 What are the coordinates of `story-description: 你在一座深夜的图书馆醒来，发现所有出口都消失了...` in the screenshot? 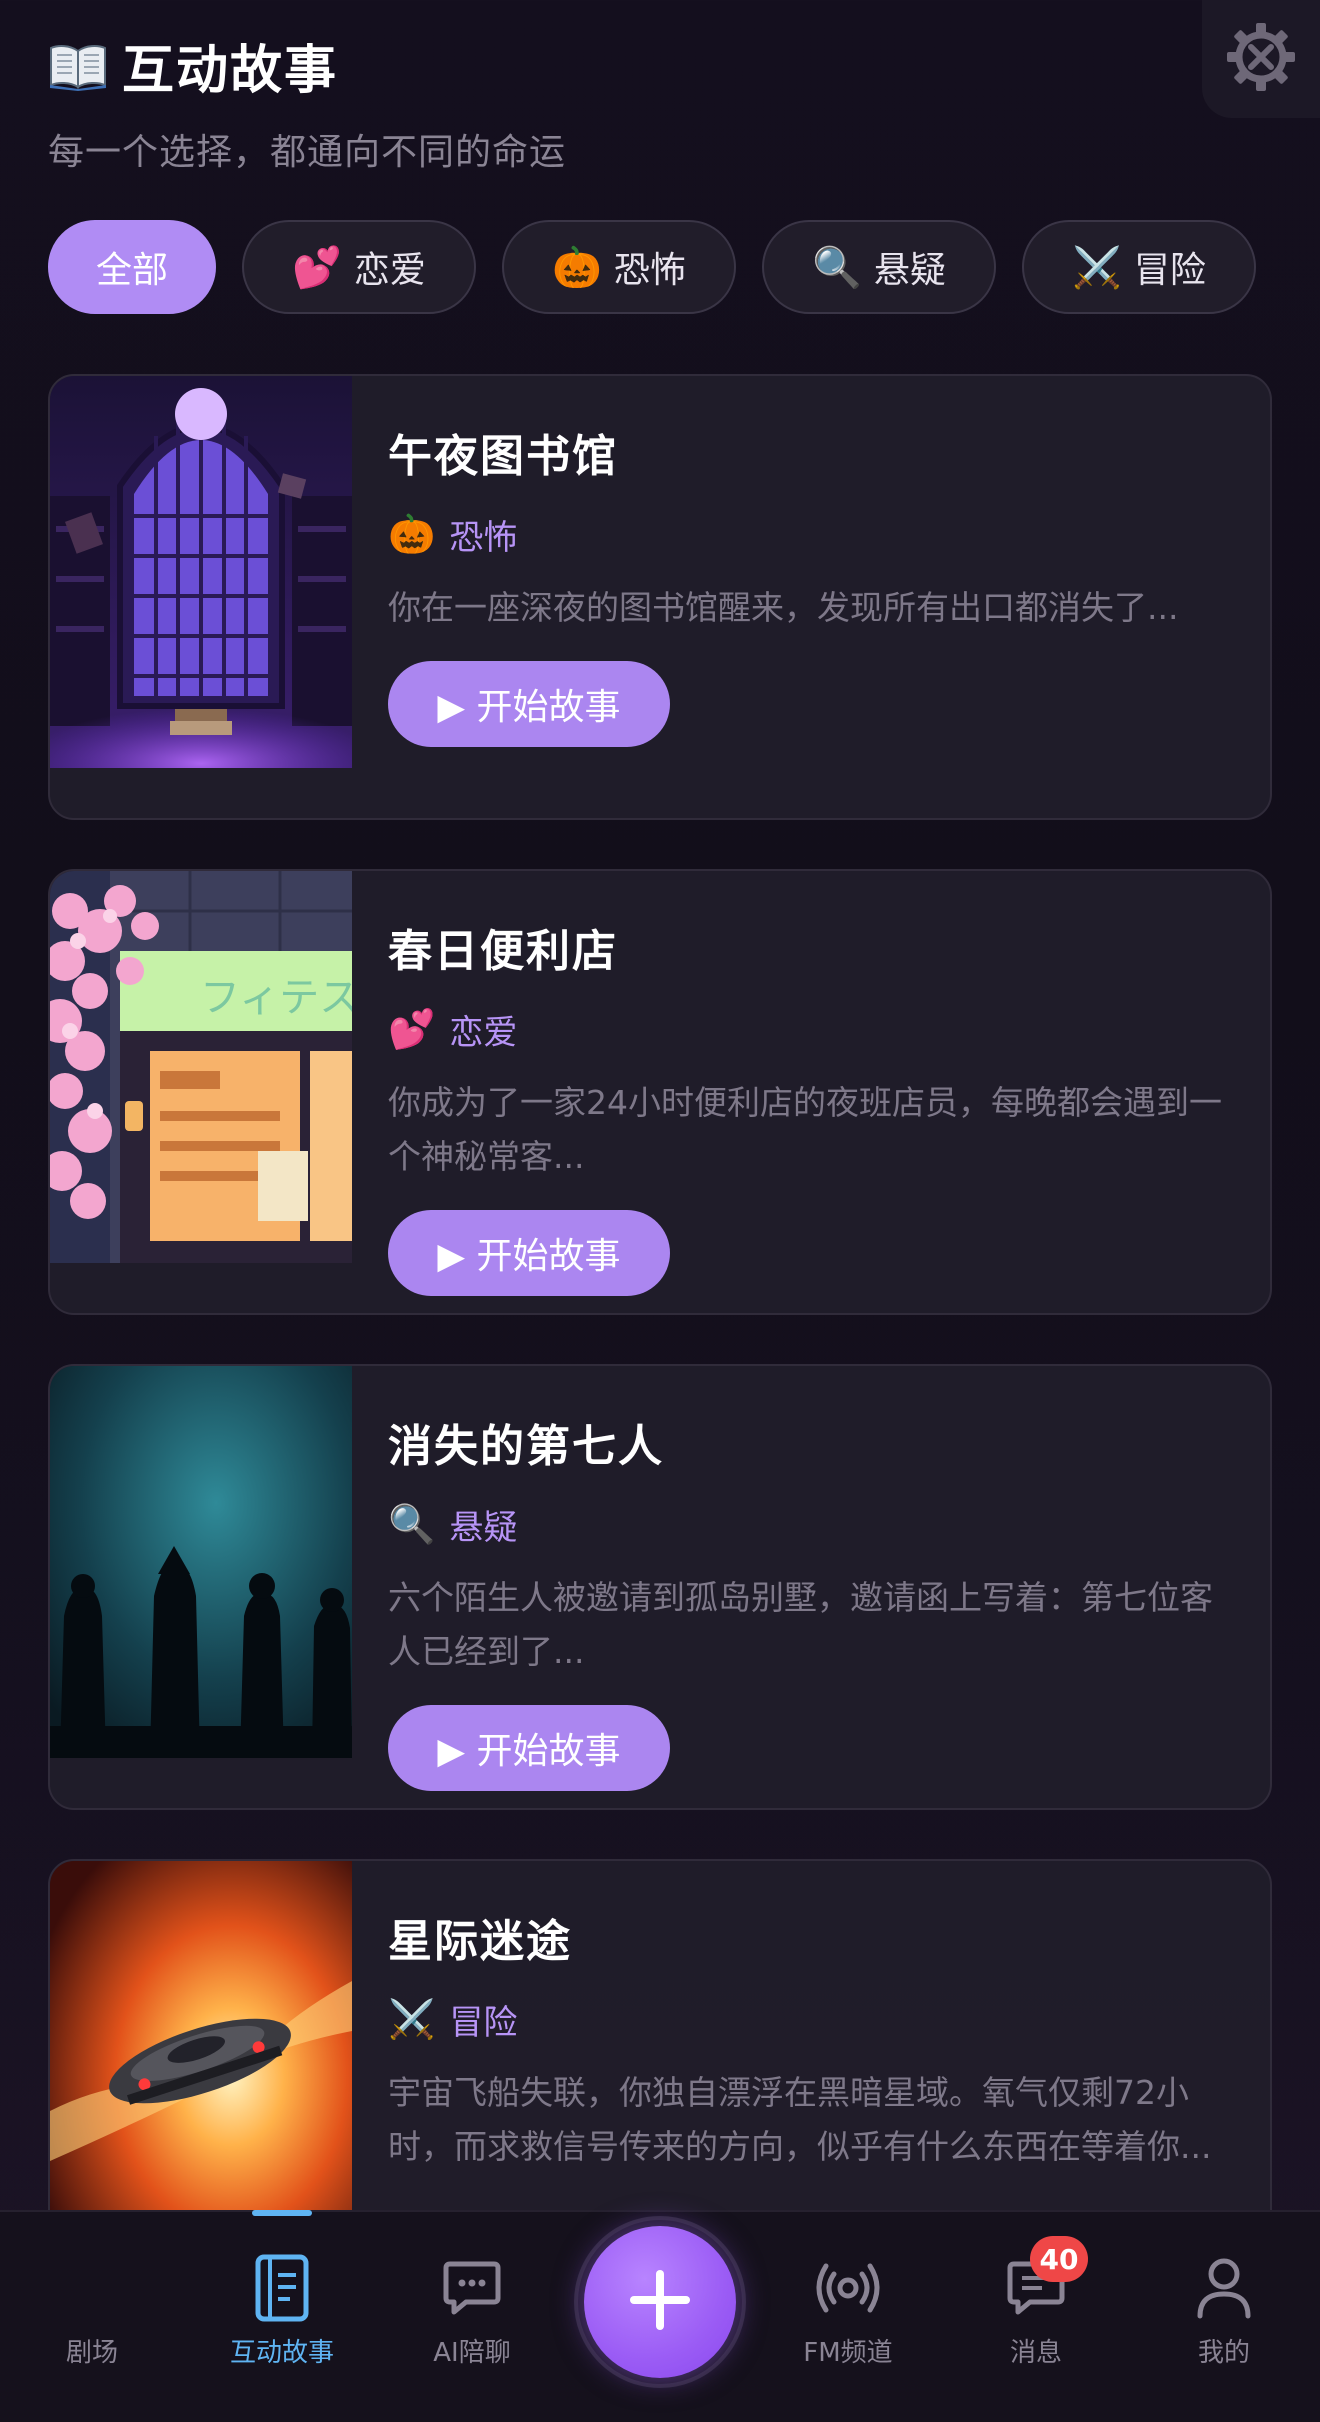 It's located at (783, 607).